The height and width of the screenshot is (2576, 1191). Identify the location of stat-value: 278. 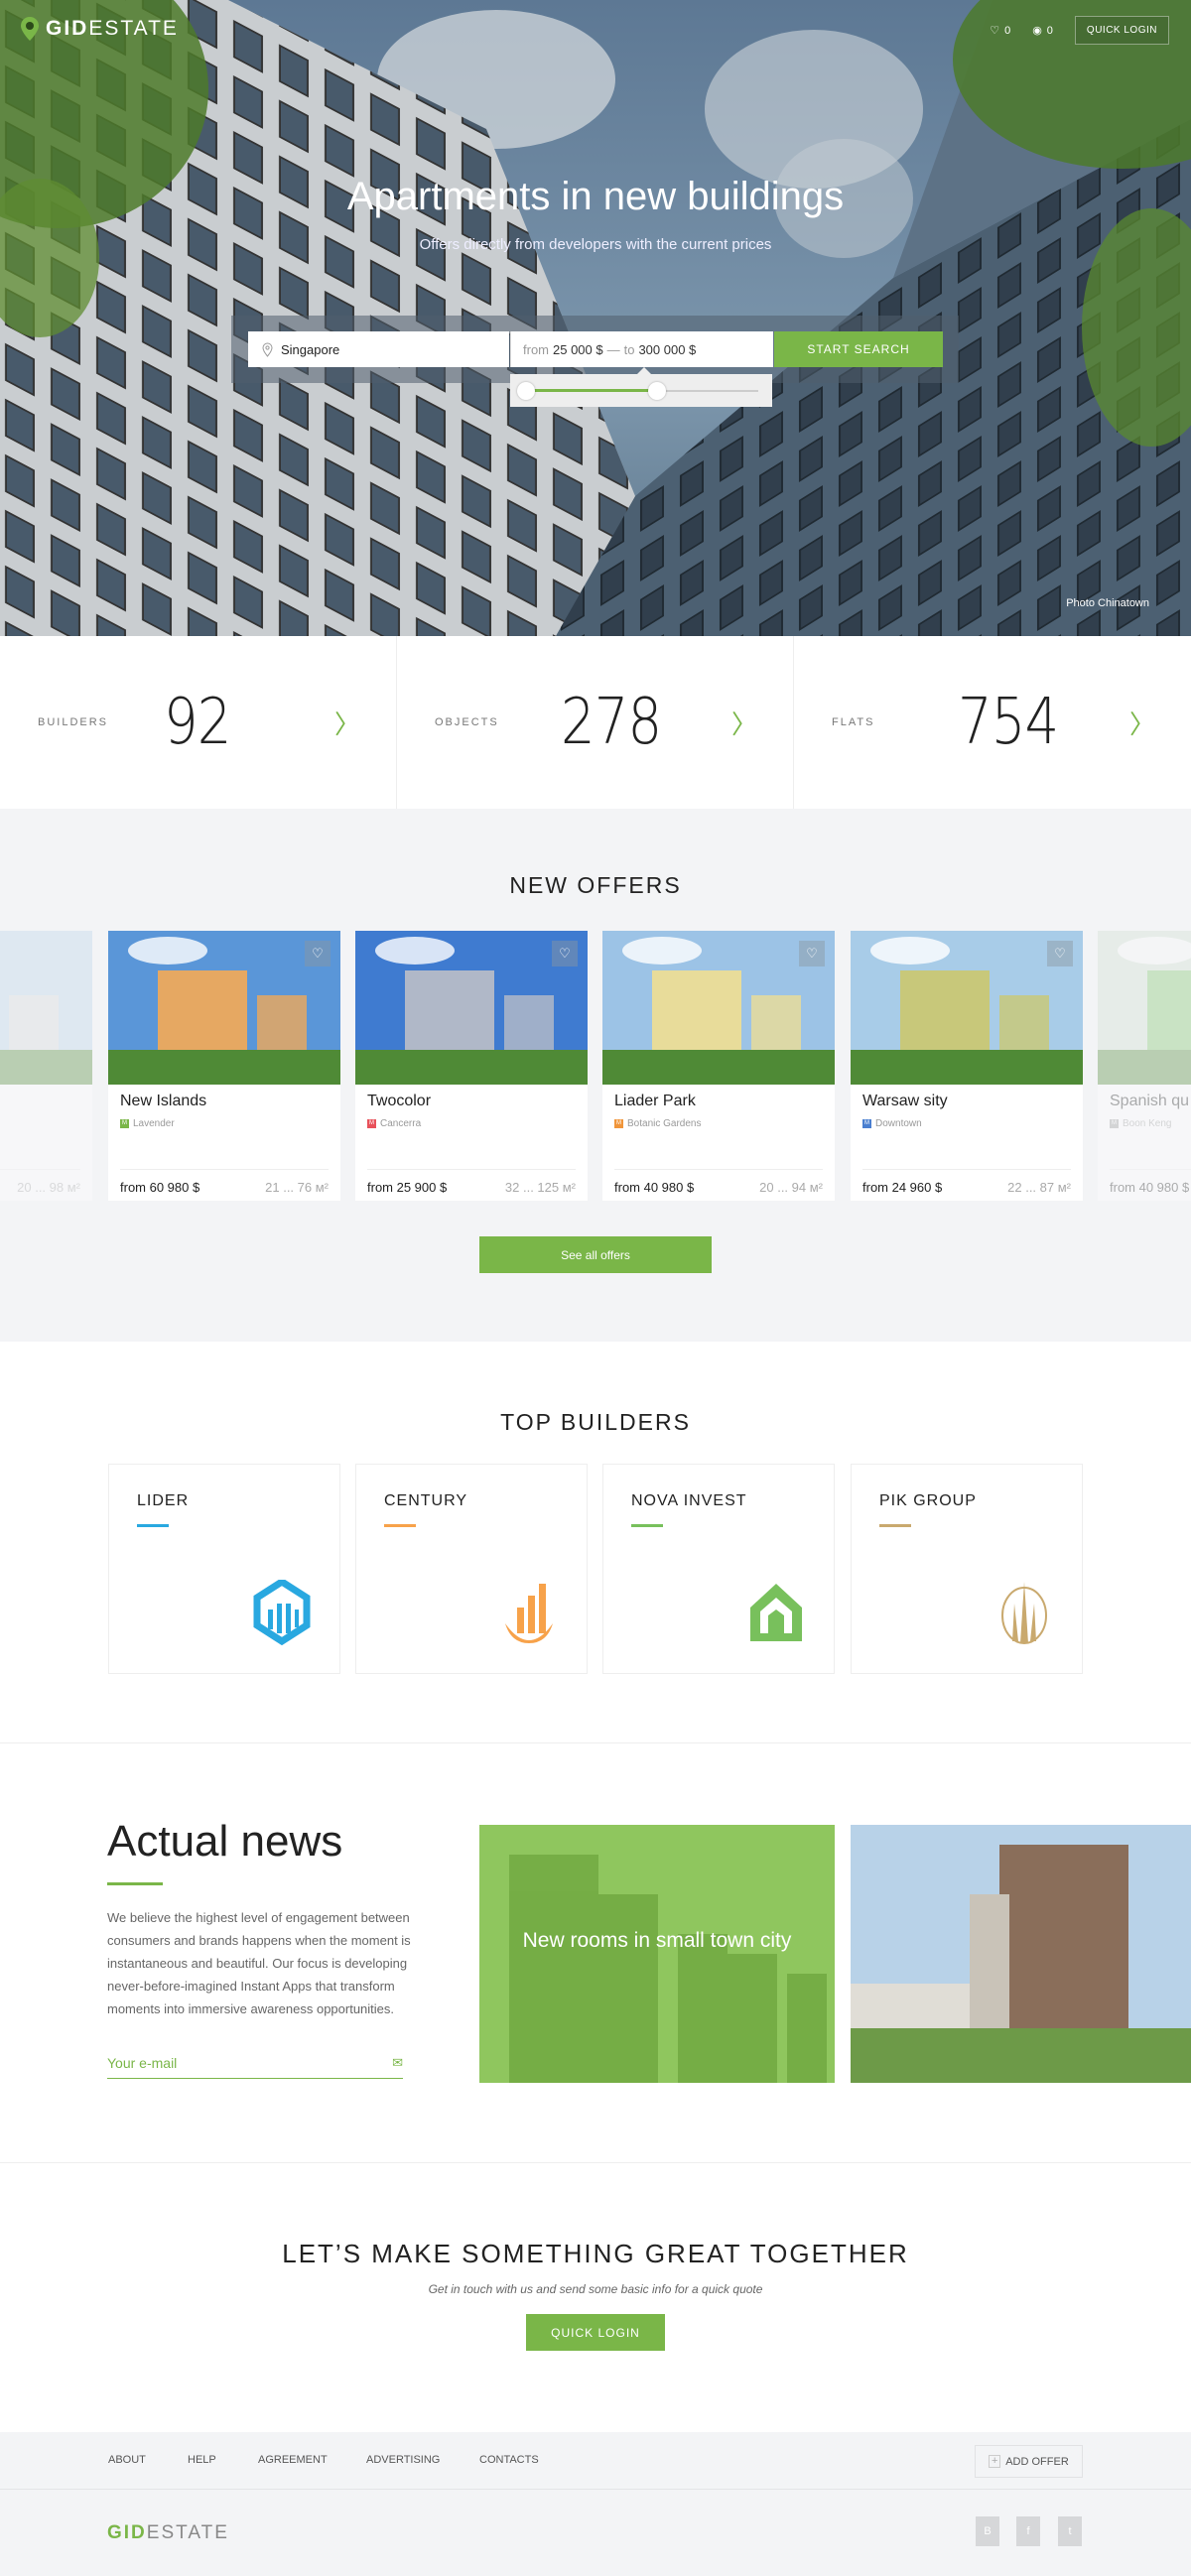
(611, 723).